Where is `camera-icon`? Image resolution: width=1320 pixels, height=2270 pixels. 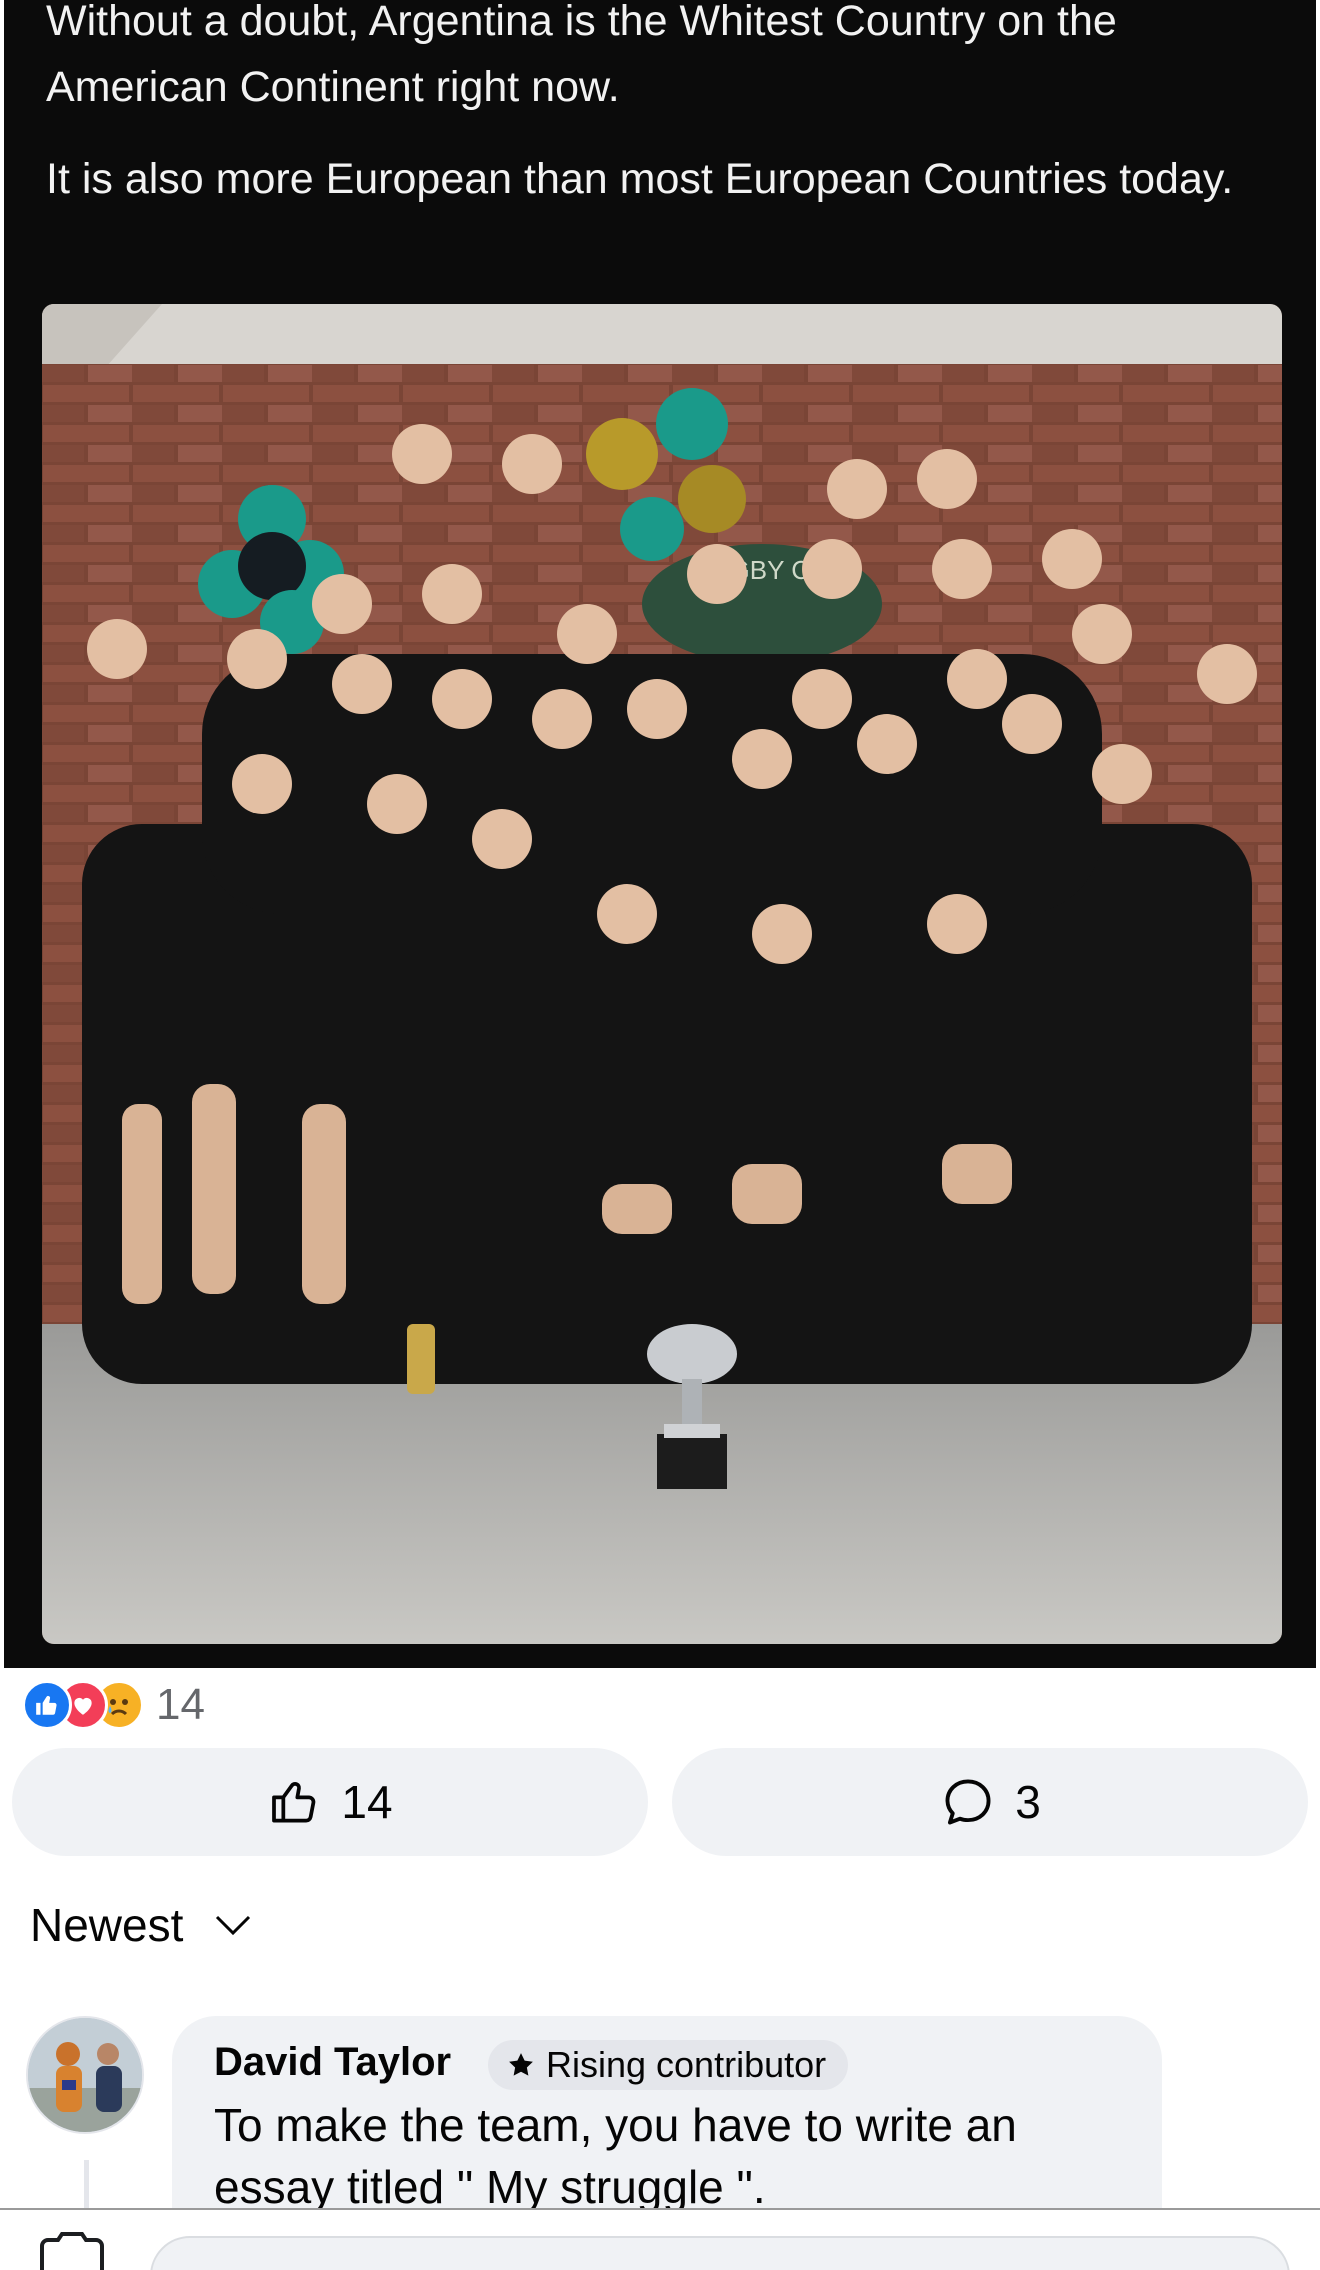 camera-icon is located at coordinates (72, 2251).